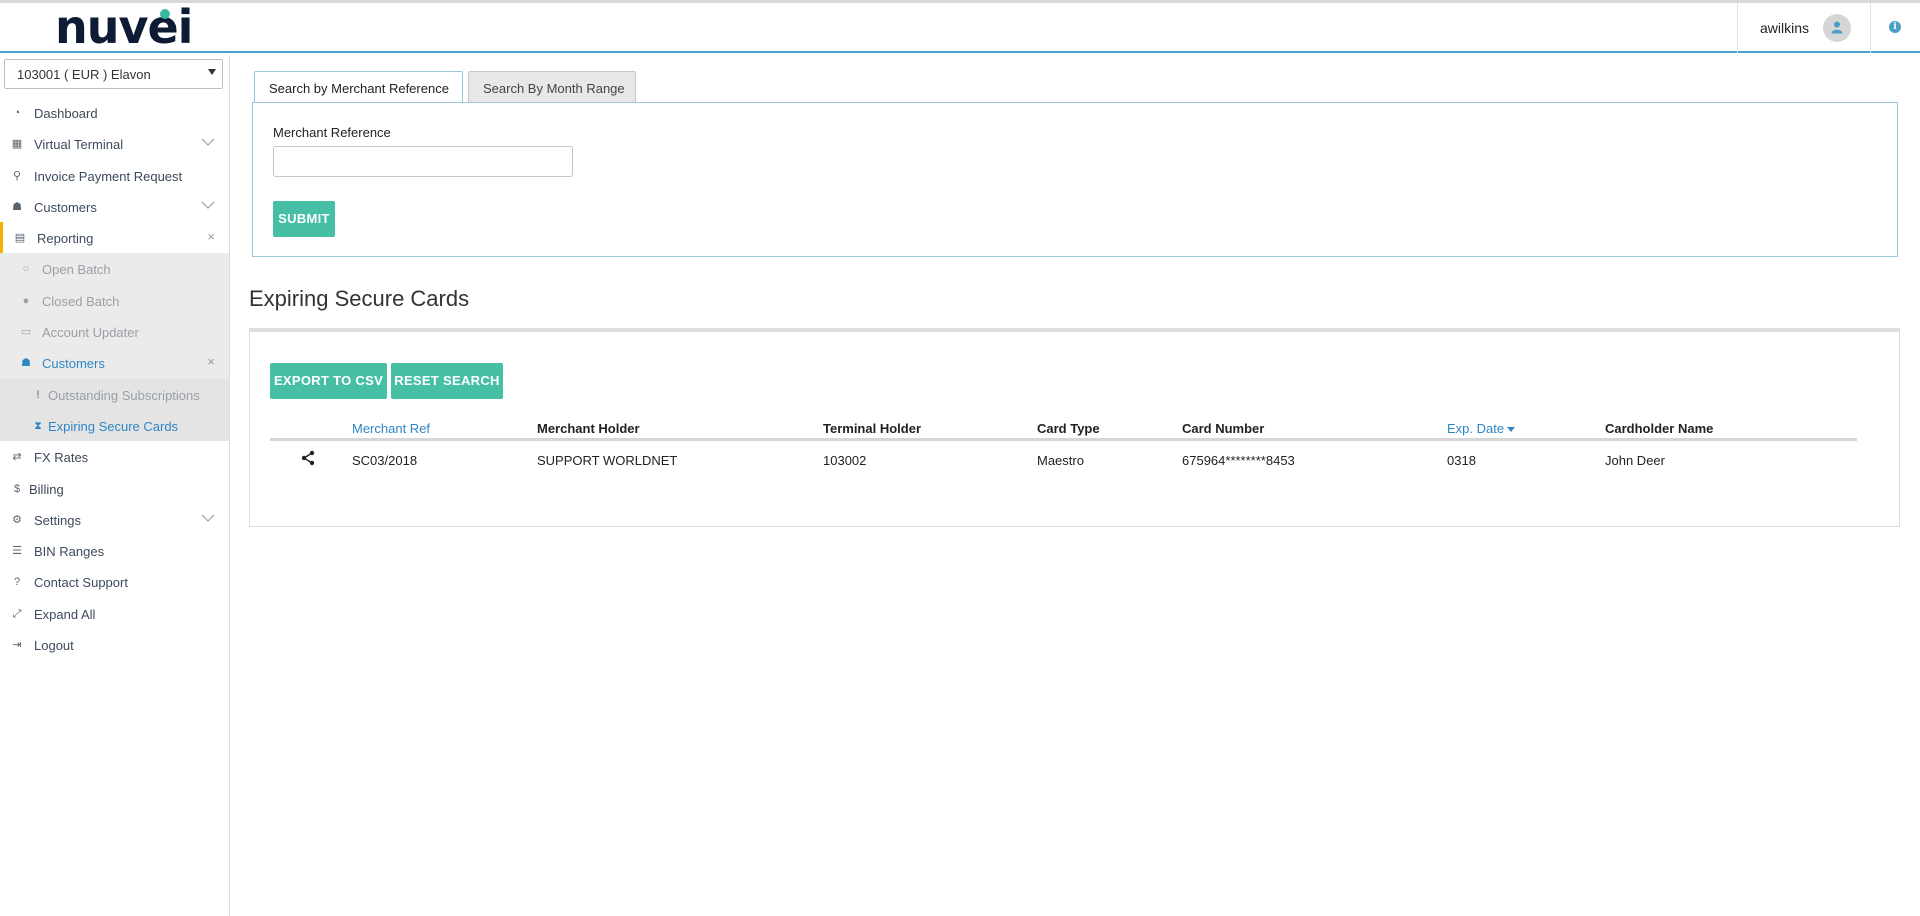 The image size is (1920, 916). I want to click on sidebar-item-reporting-customers: ☗ Customers ×, so click(114, 363).